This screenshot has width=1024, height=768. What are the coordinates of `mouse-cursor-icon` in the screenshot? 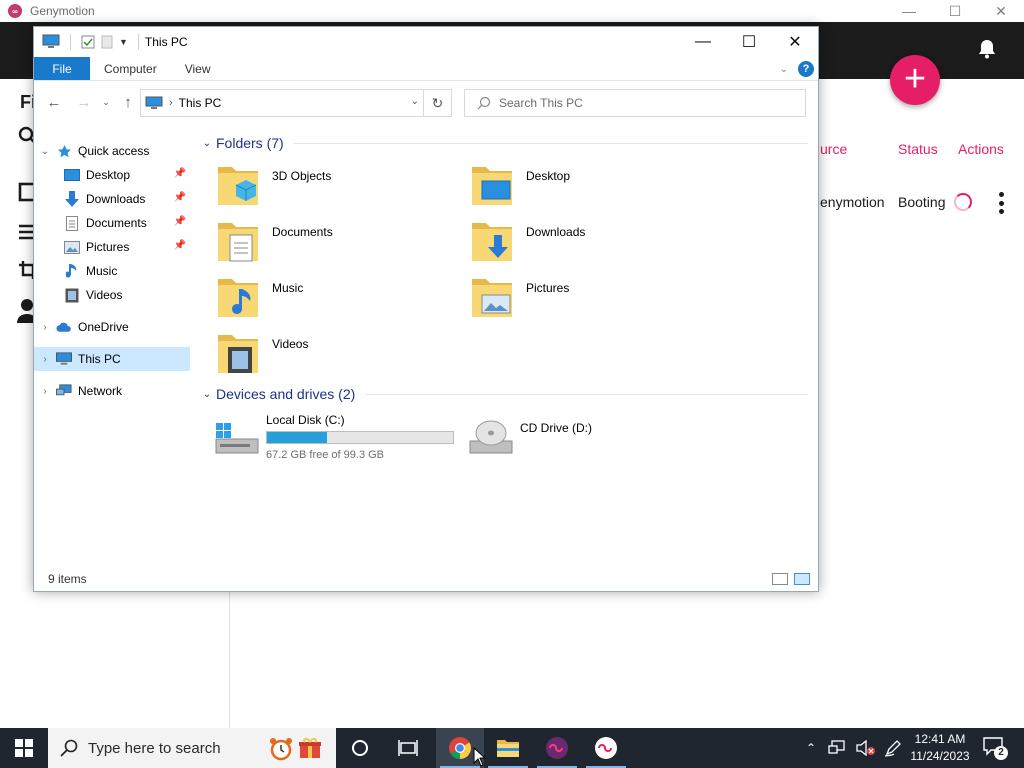 It's located at (479, 757).